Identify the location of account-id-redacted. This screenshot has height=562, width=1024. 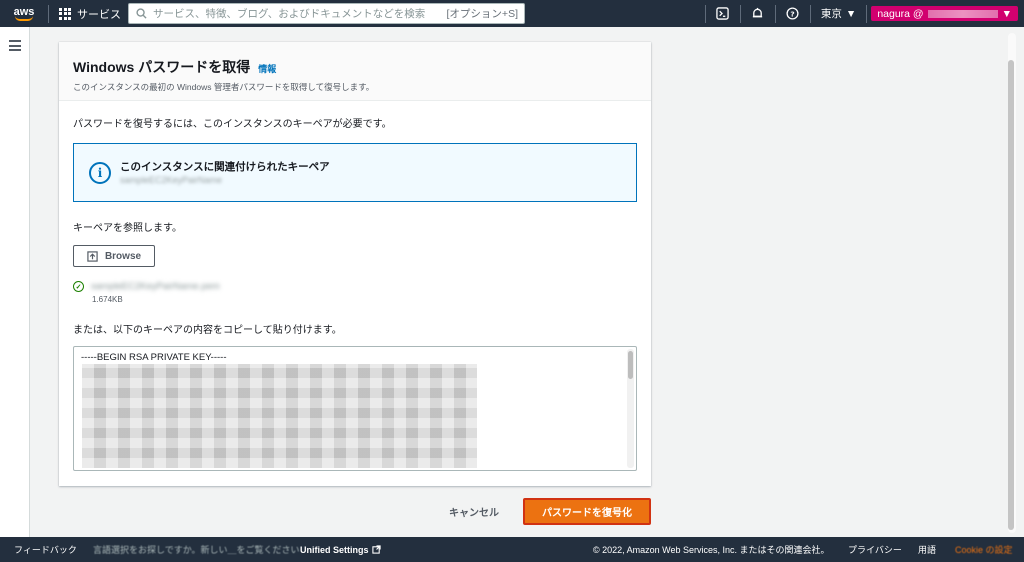
(962, 13).